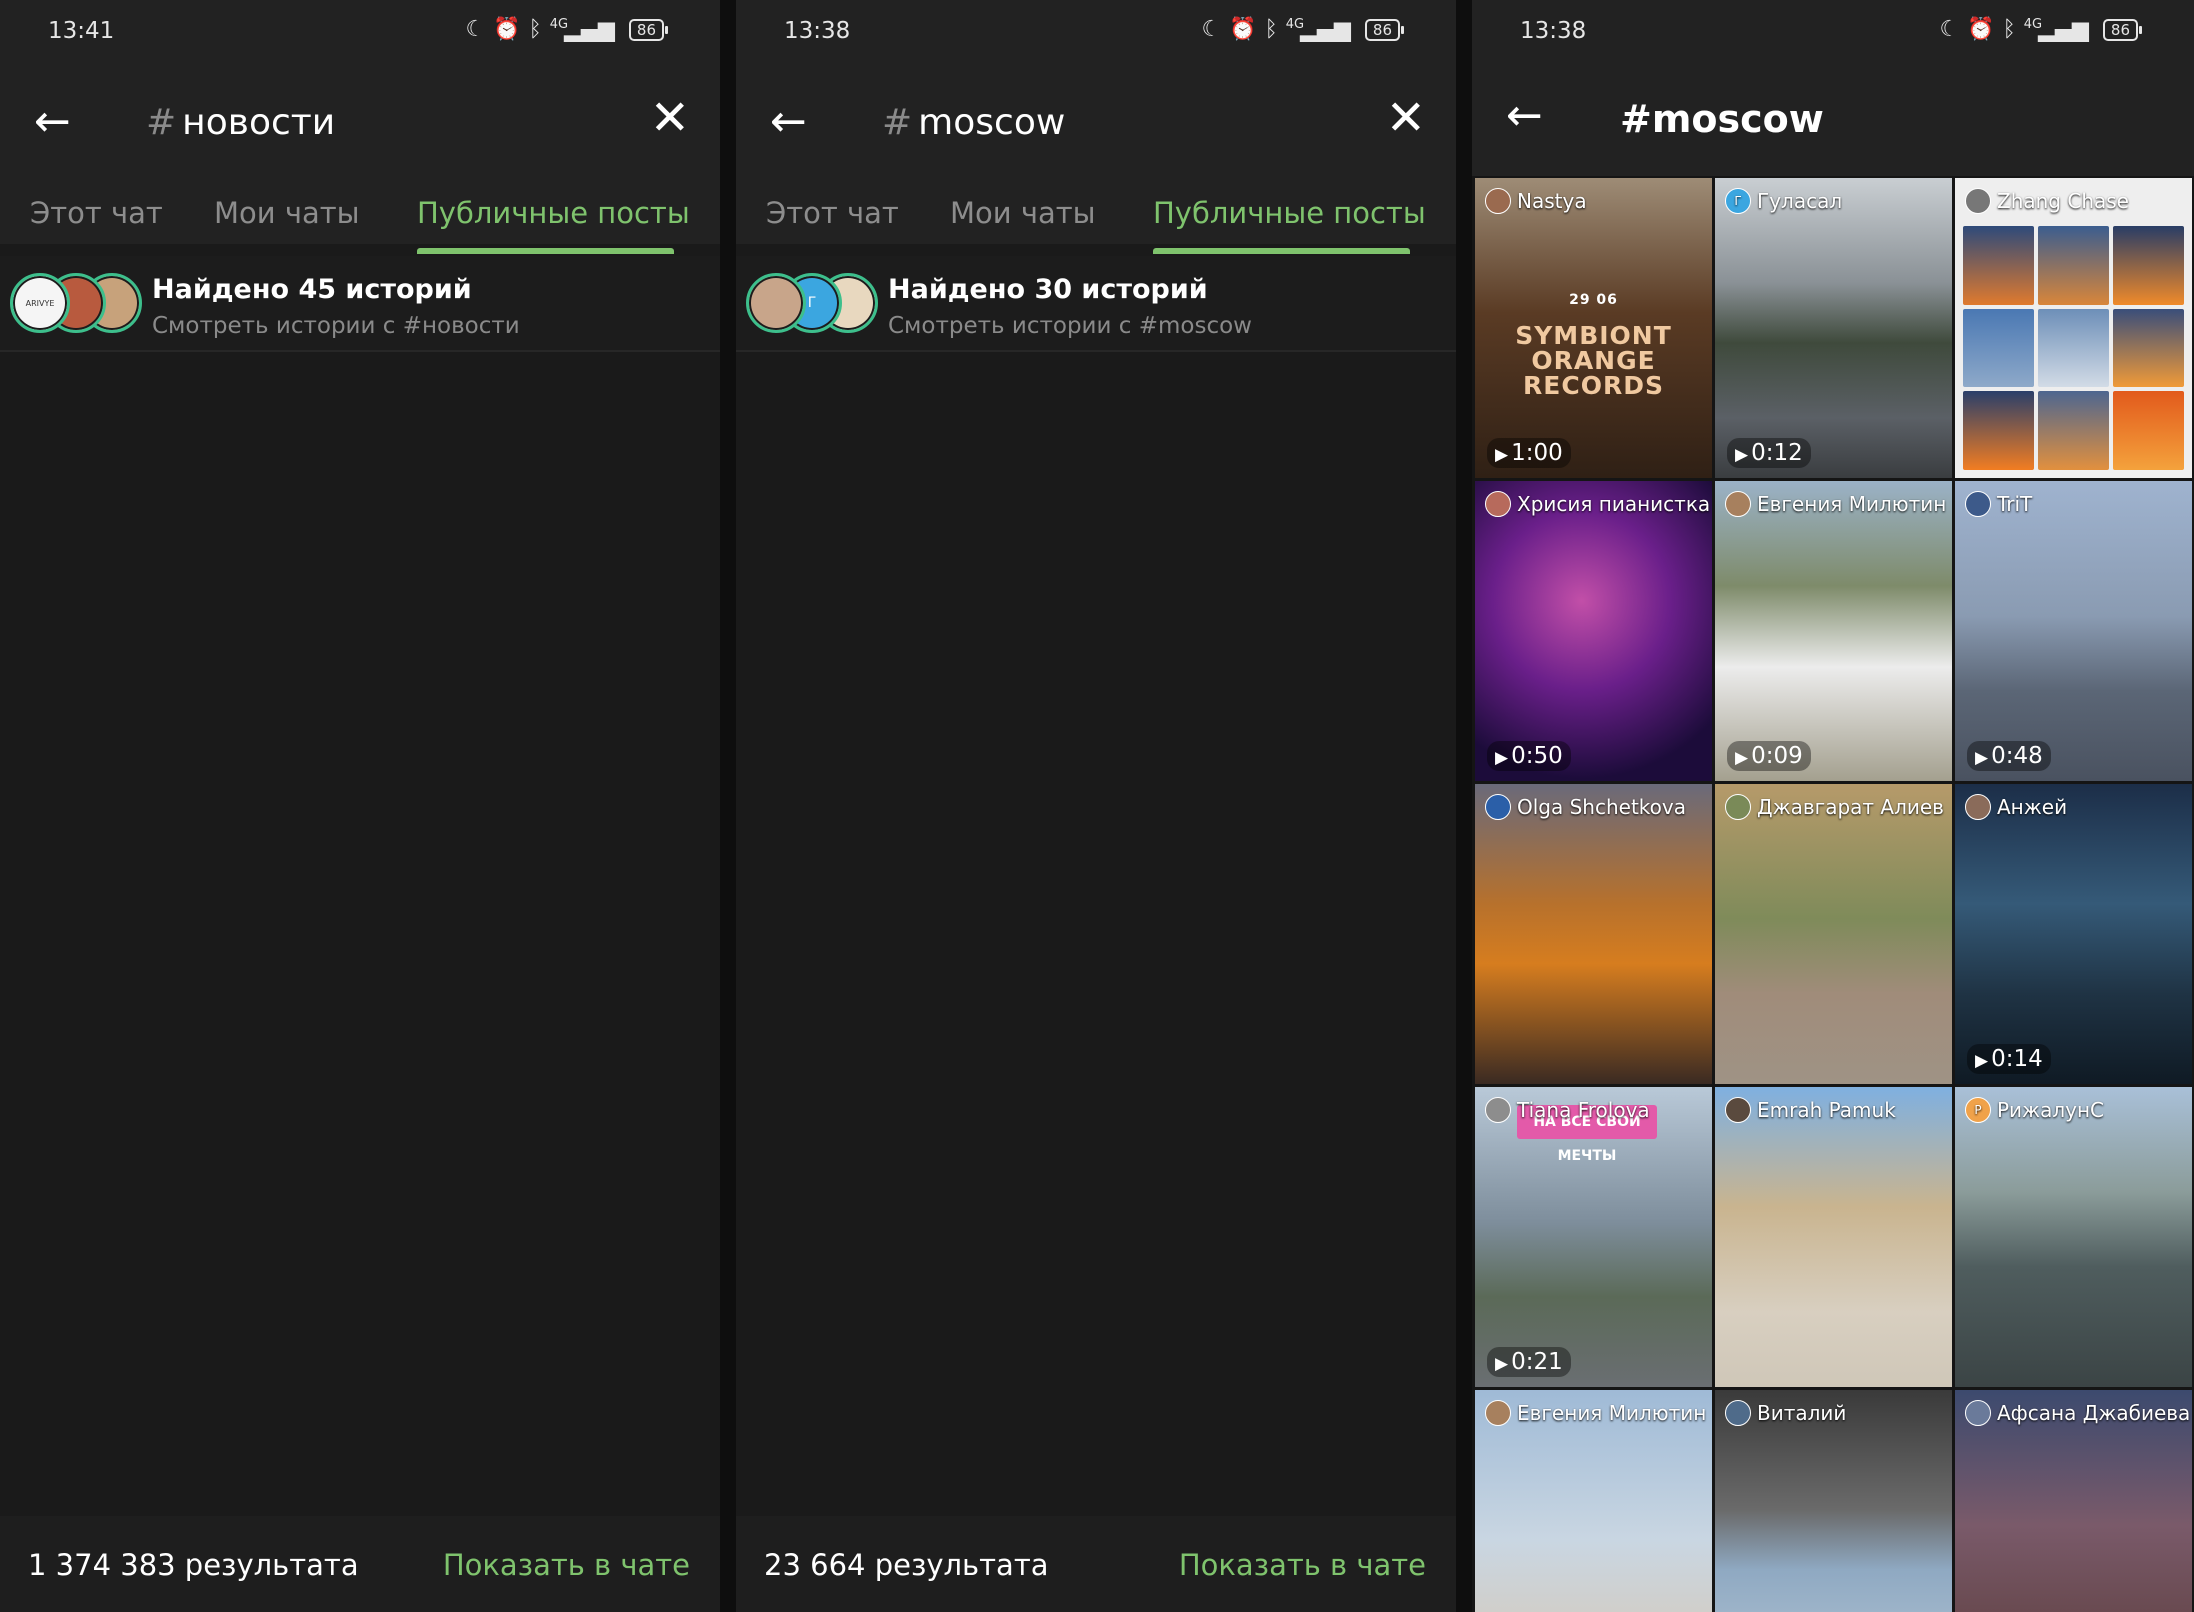  Describe the element at coordinates (1593, 934) in the screenshot. I see `story-tile: Olga Shchetkova` at that location.